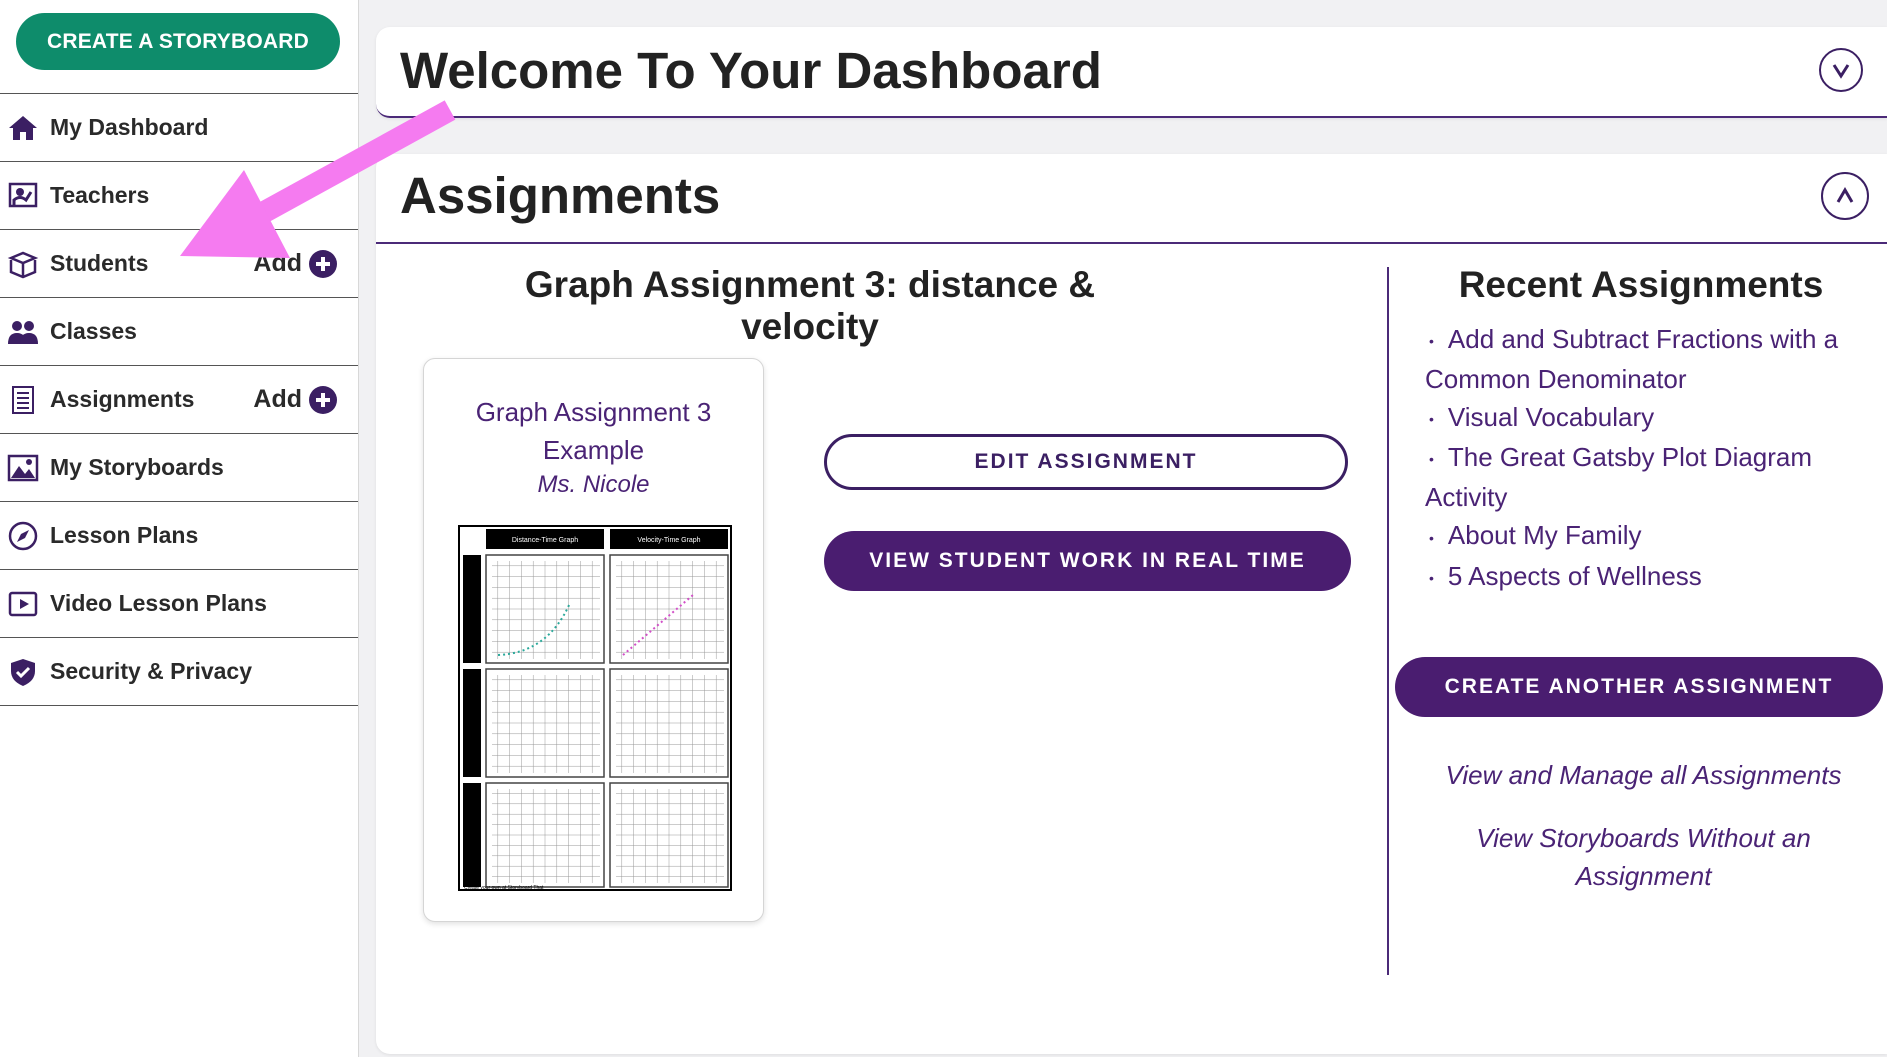 The image size is (1887, 1057). I want to click on storyboards-without-assignment-link: View Storyboards Without an Assignment, so click(1643, 857).